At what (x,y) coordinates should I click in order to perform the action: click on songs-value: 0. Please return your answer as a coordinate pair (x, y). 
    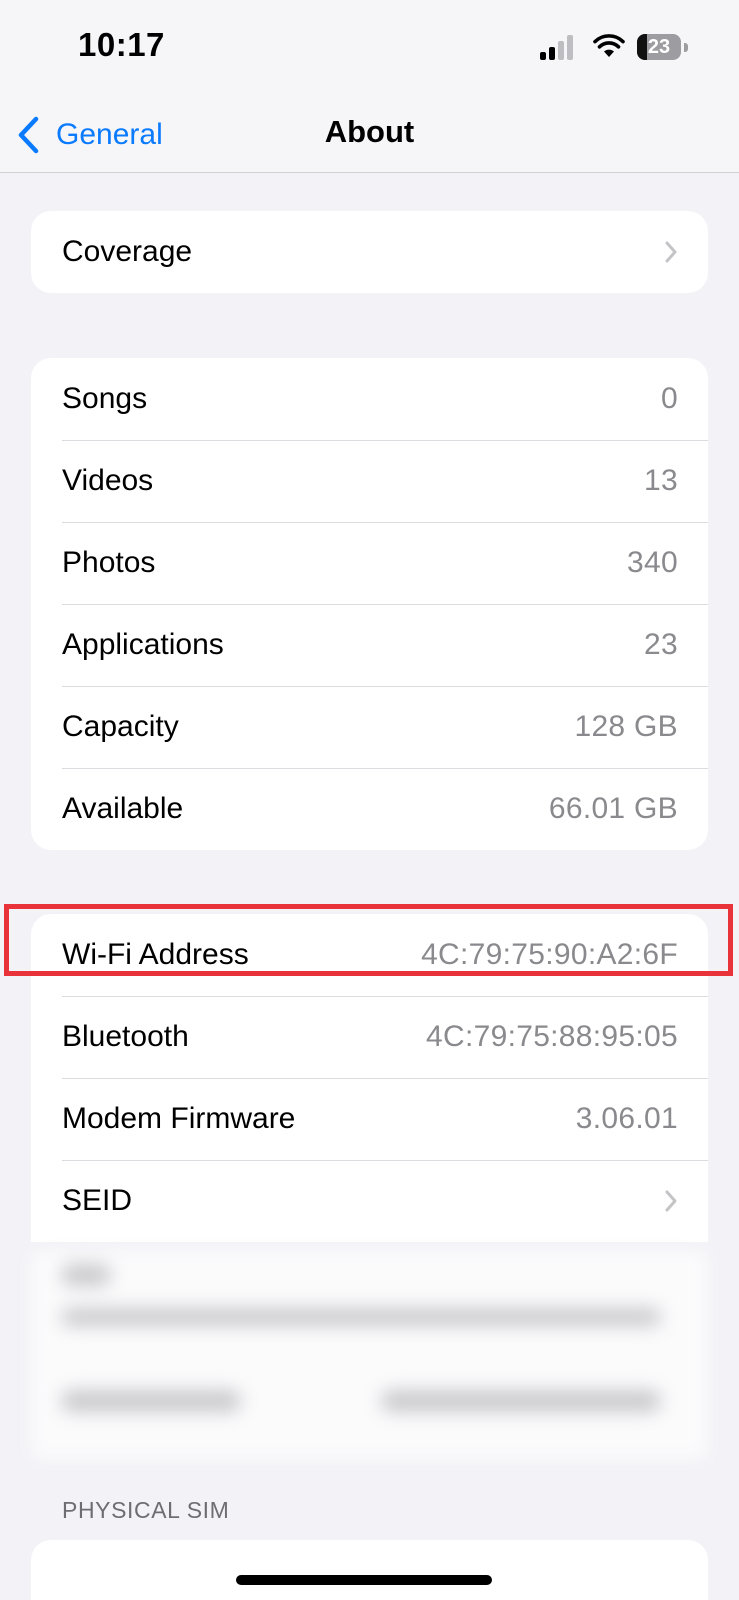
    Looking at the image, I should click on (669, 398).